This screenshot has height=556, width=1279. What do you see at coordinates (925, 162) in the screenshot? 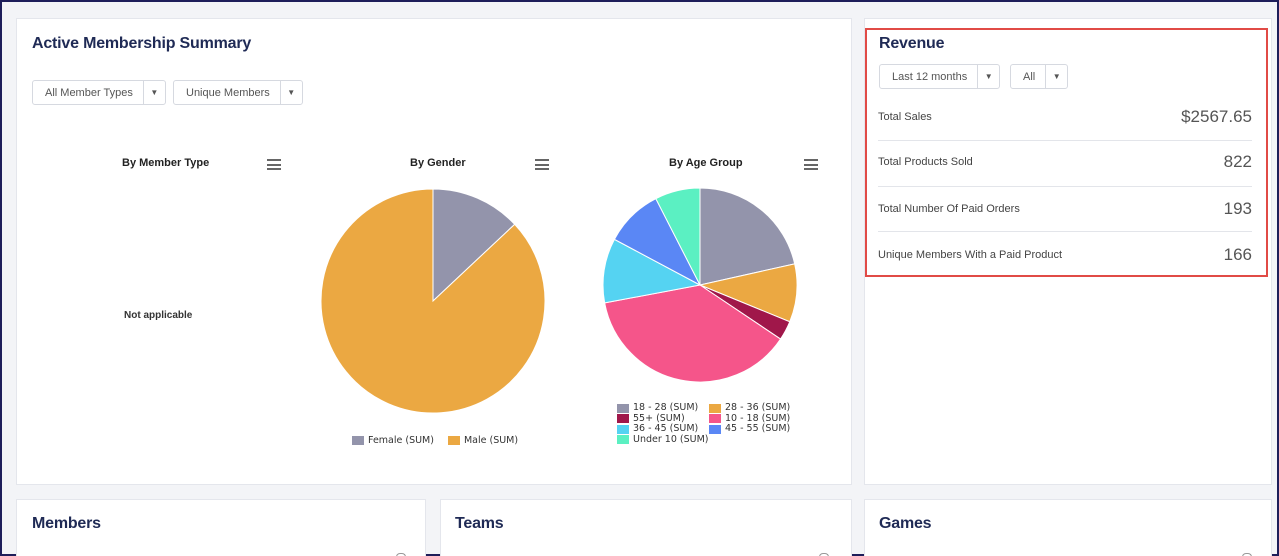
I see `revenue-row-label: Total Products Sold` at bounding box center [925, 162].